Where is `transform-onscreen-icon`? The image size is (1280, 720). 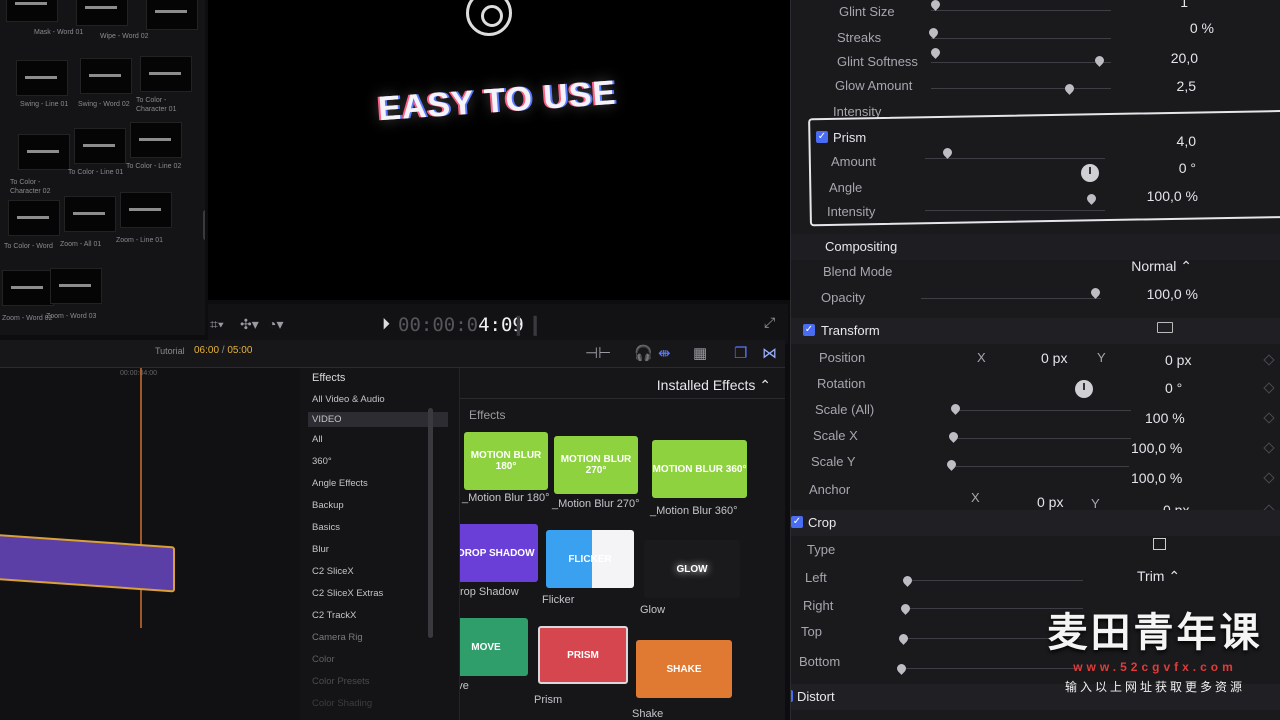
transform-onscreen-icon is located at coordinates (1165, 327).